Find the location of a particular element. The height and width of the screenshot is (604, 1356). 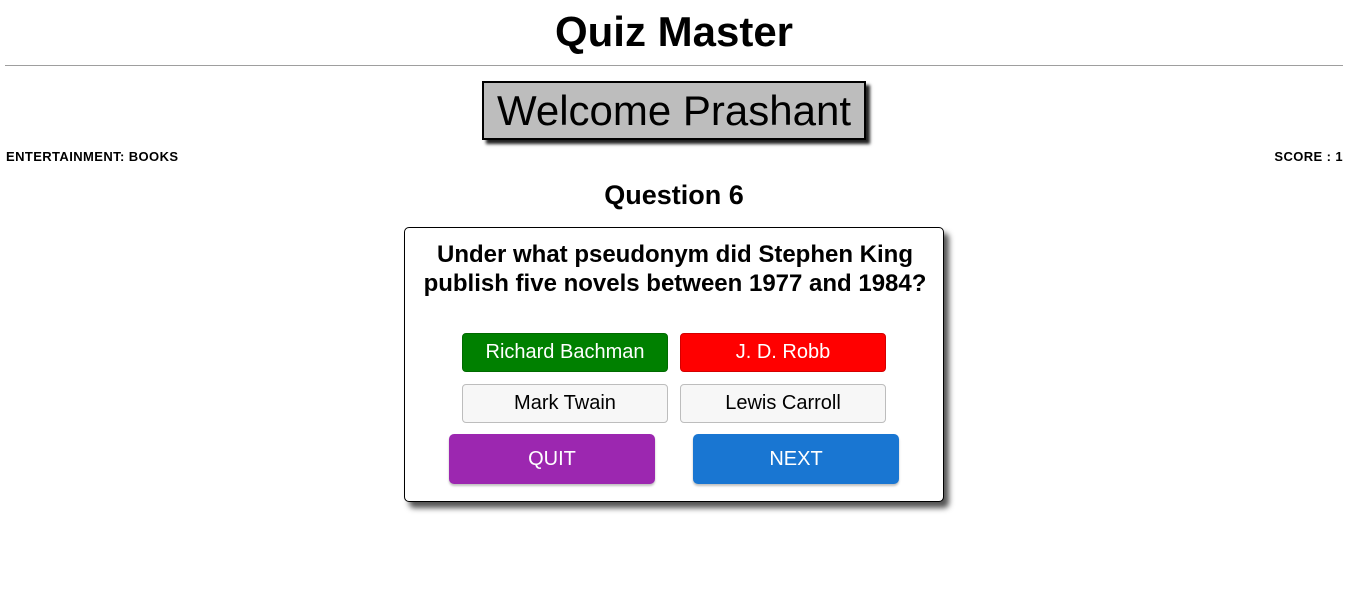

app-title: Quiz Master is located at coordinates (674, 31).